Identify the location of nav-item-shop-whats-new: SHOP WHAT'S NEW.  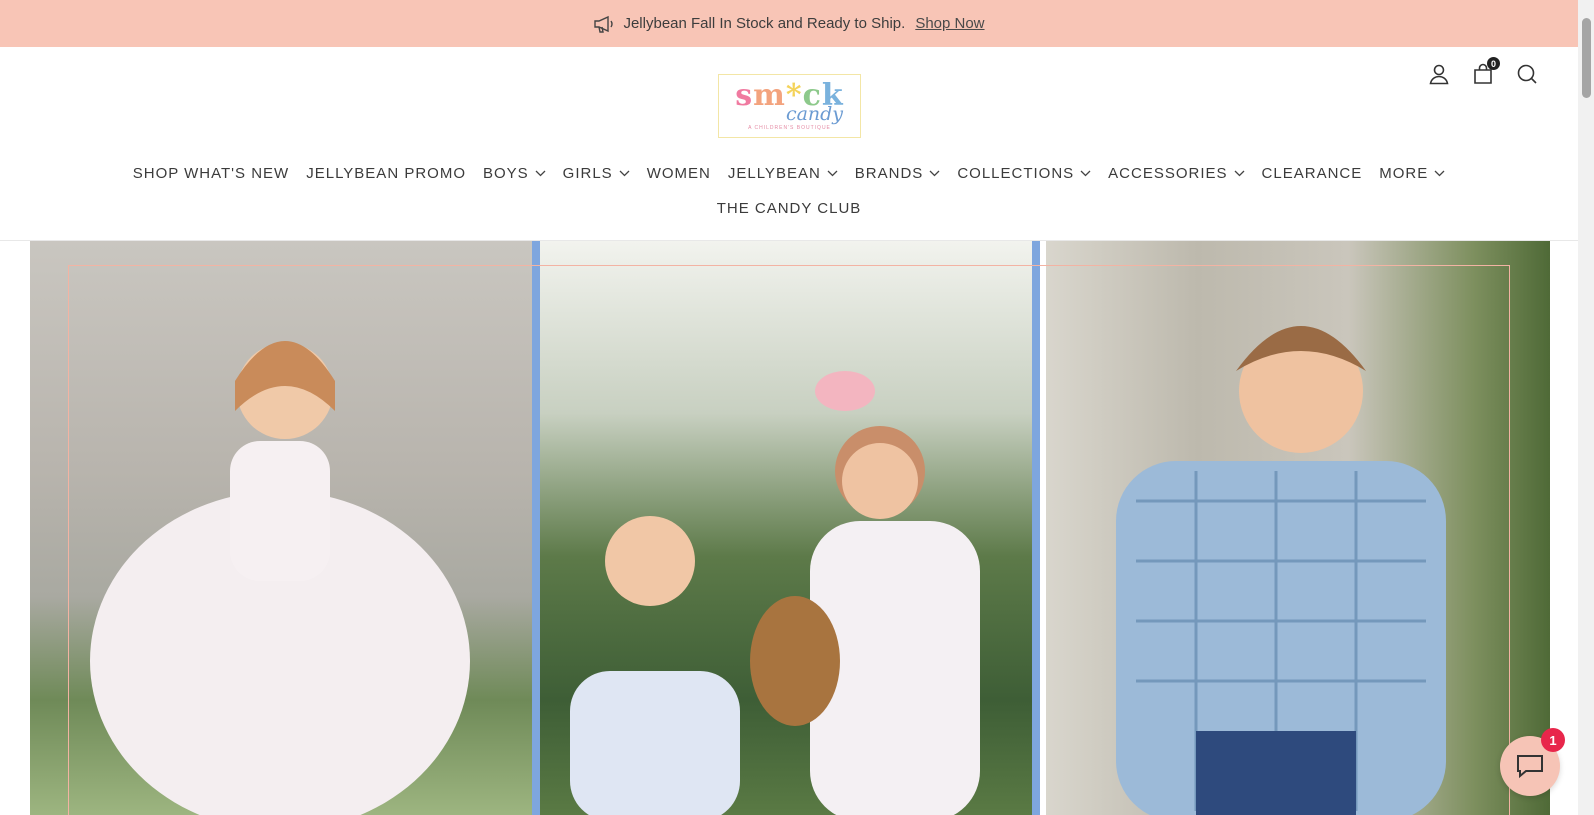
(211, 173).